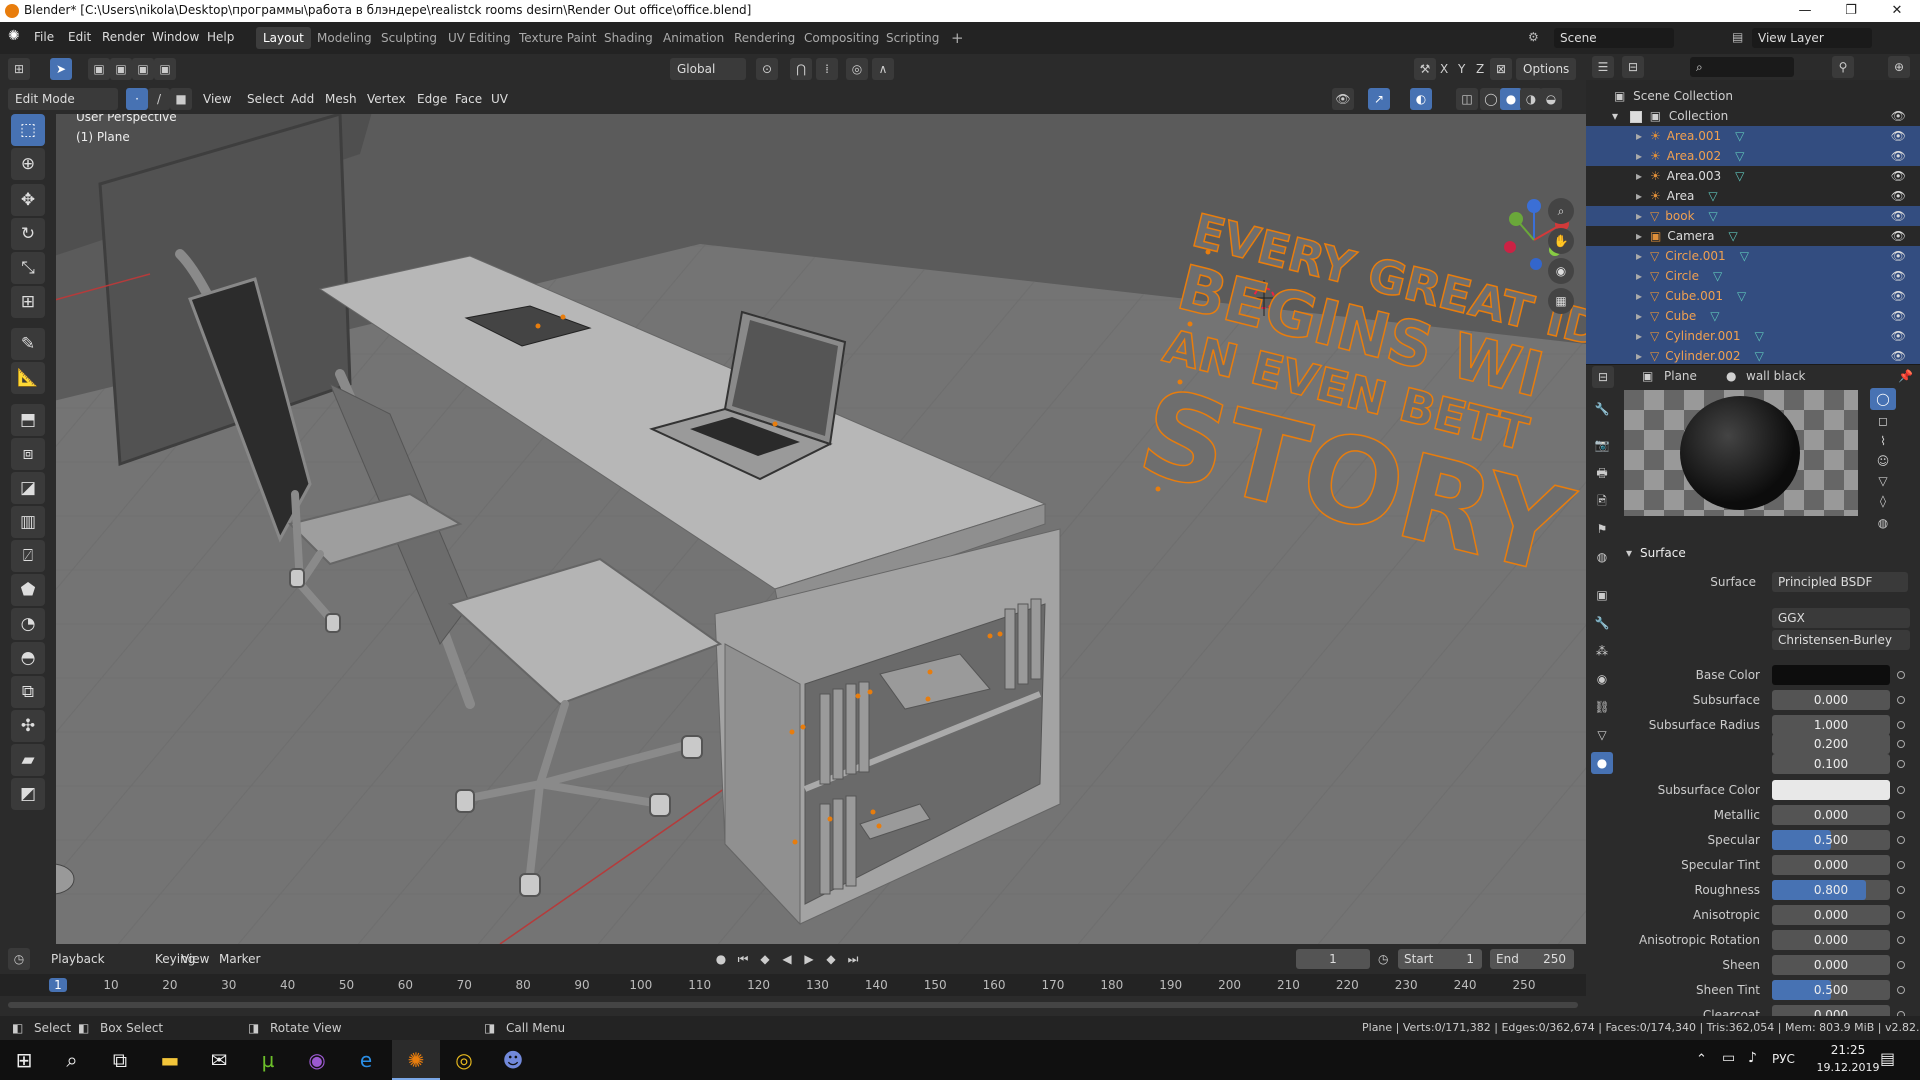  Describe the element at coordinates (883, 69) in the screenshot. I see `falloff-icon: ∧` at that location.